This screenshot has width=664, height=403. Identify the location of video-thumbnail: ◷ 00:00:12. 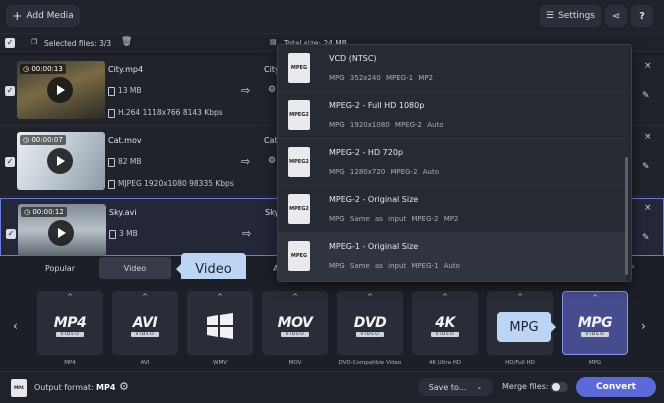
(62, 230).